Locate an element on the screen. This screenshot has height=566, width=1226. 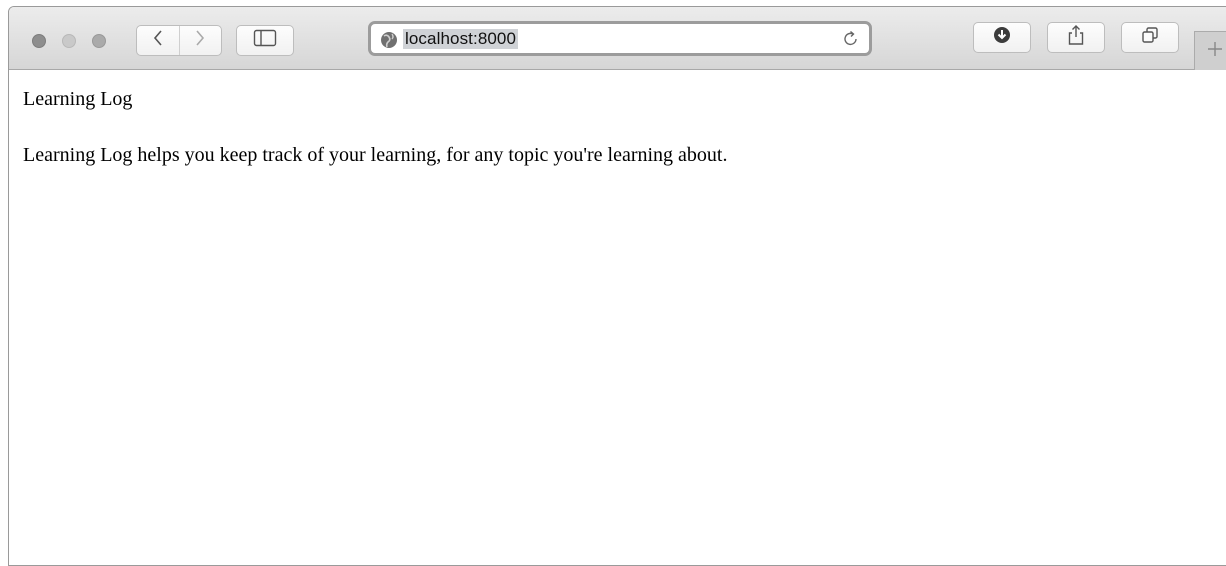
sidebar-icon is located at coordinates (265, 40).